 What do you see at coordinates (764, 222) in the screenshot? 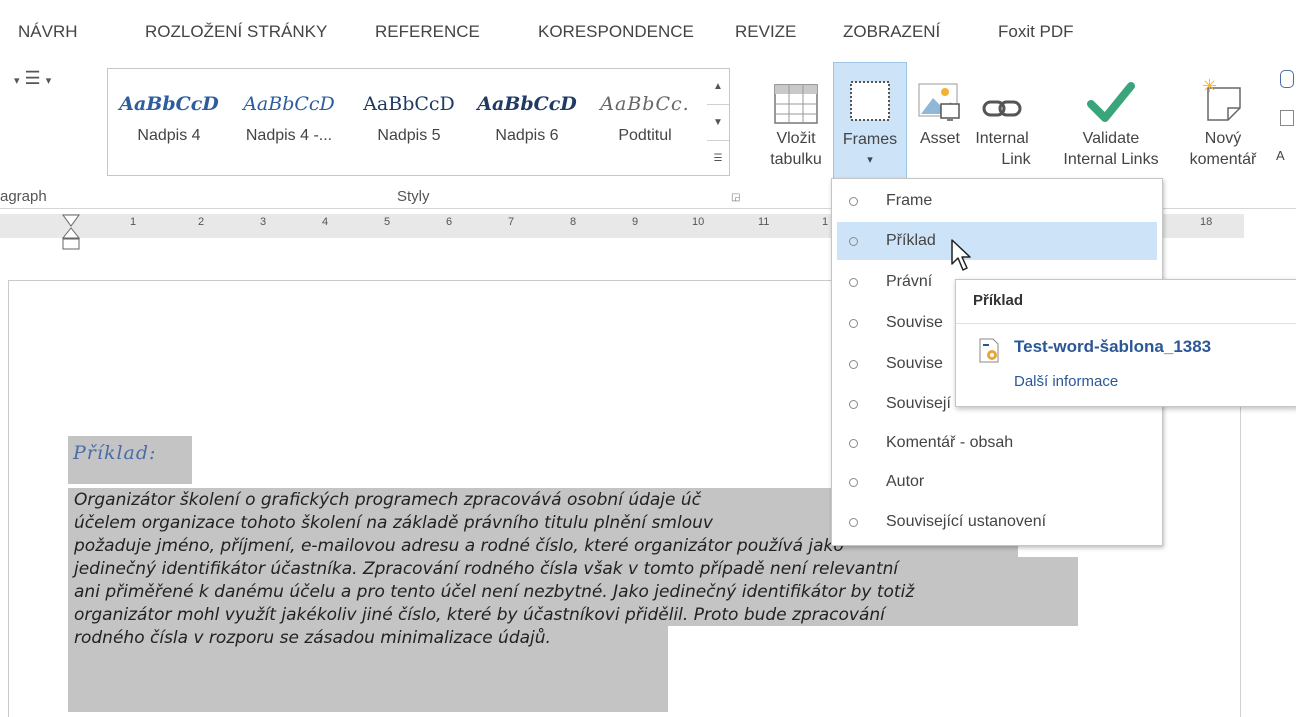
I see `ruler-number: 11` at bounding box center [764, 222].